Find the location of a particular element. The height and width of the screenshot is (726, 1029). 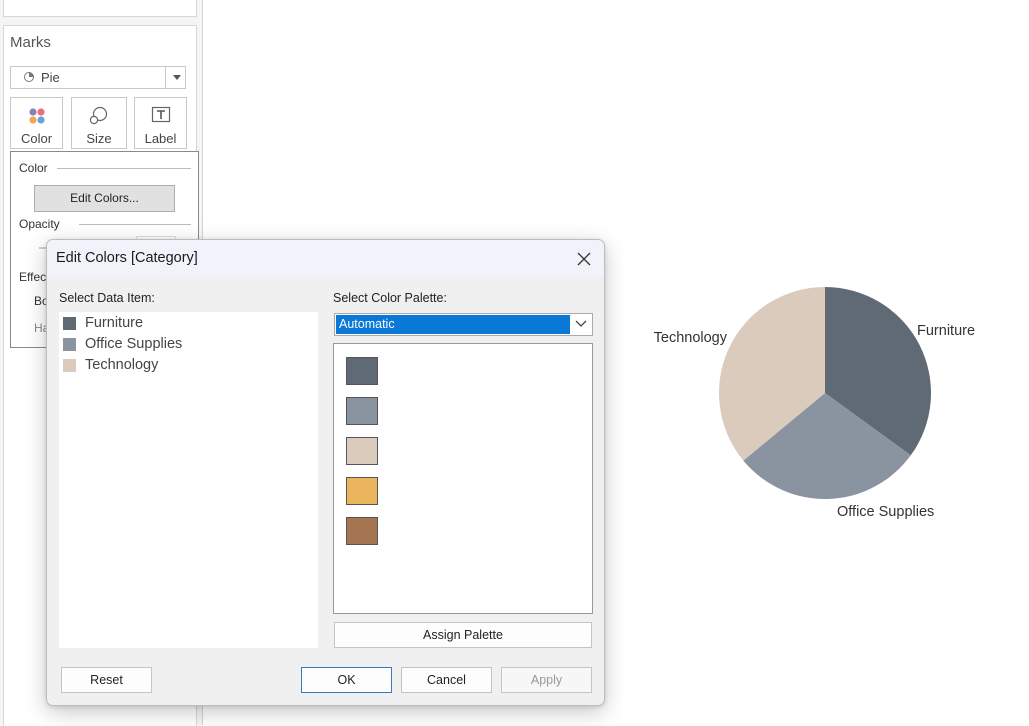

select-data-item-label: Select Data Item: is located at coordinates (107, 298).